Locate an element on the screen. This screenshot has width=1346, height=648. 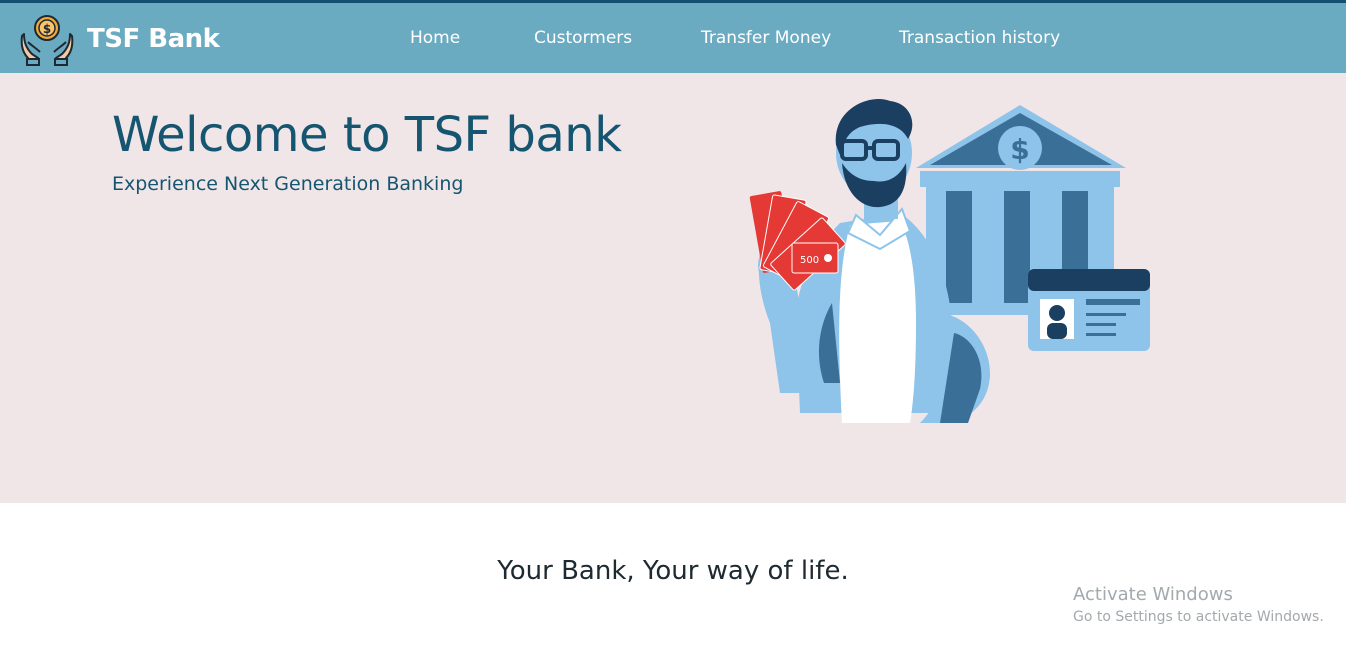
brand: $ TSF Bank is located at coordinates (120, 39).